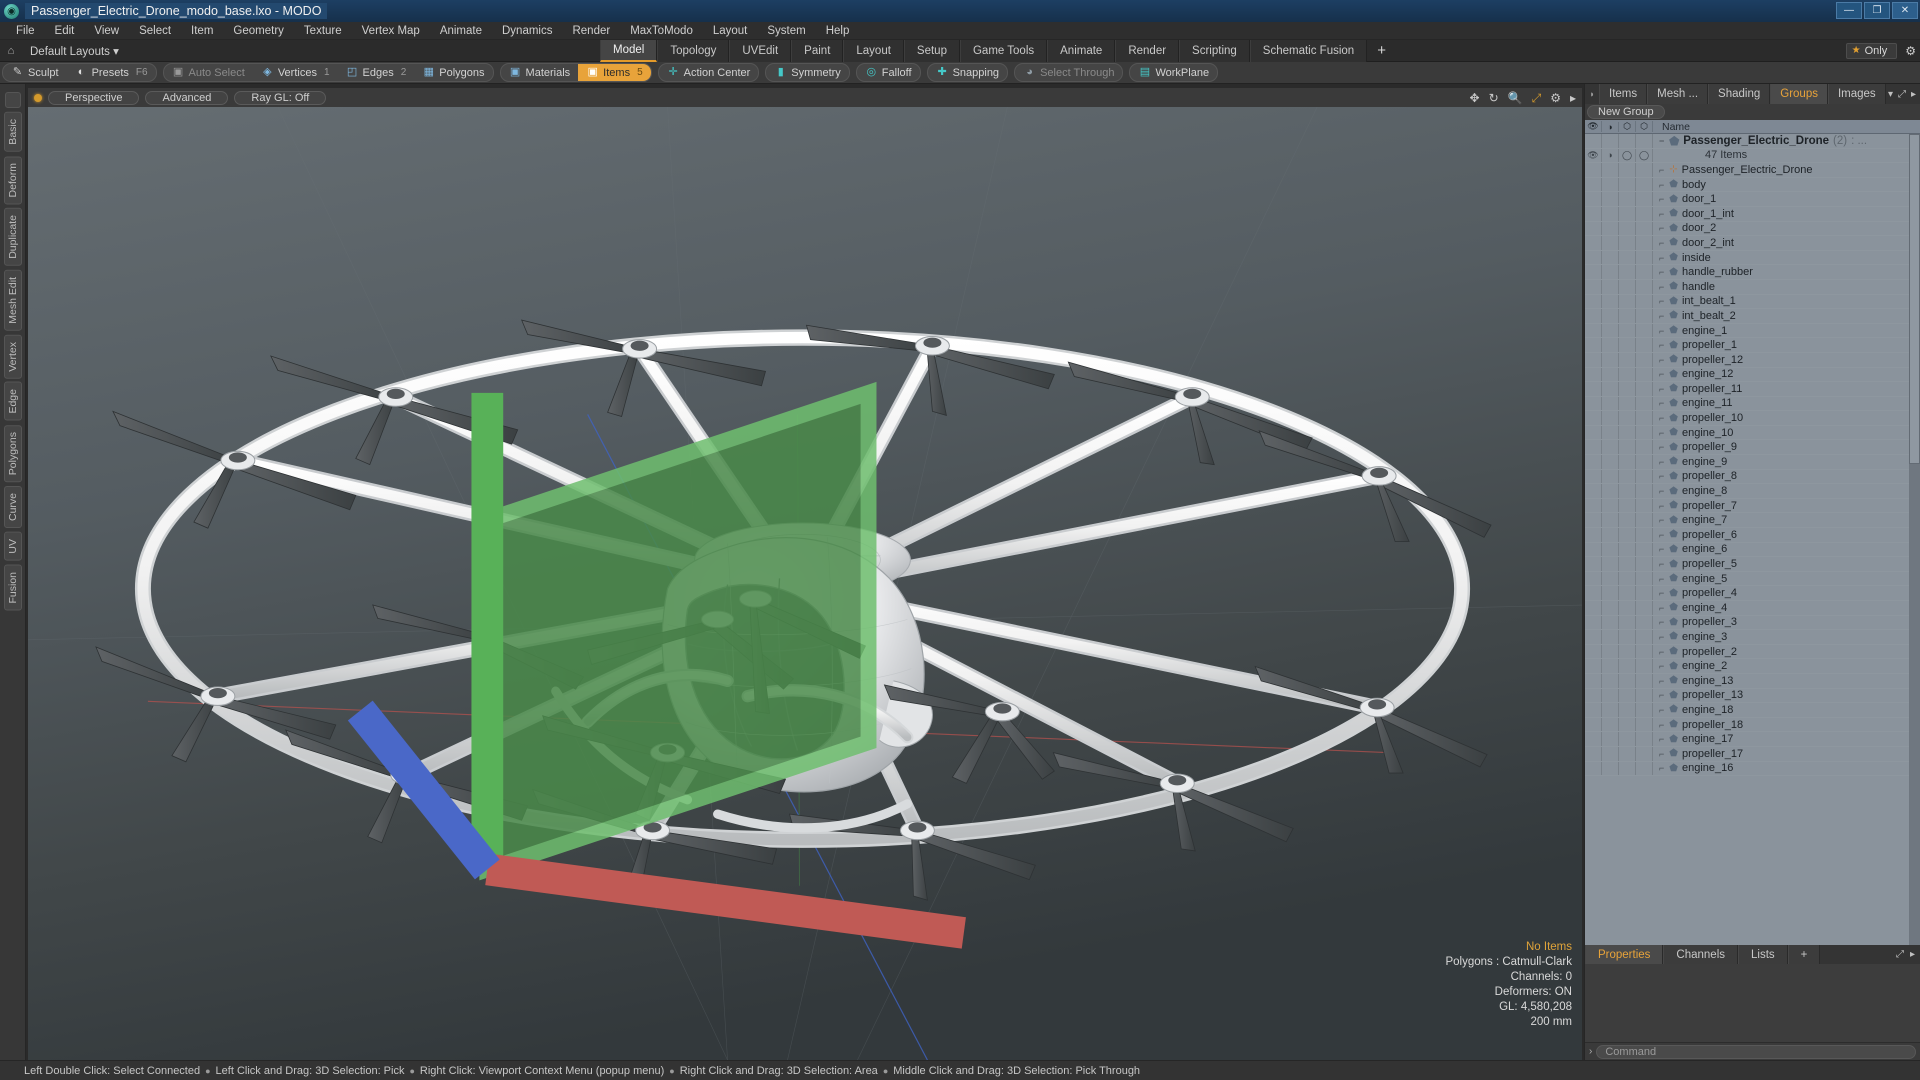  I want to click on menu-item-file: File, so click(25, 31).